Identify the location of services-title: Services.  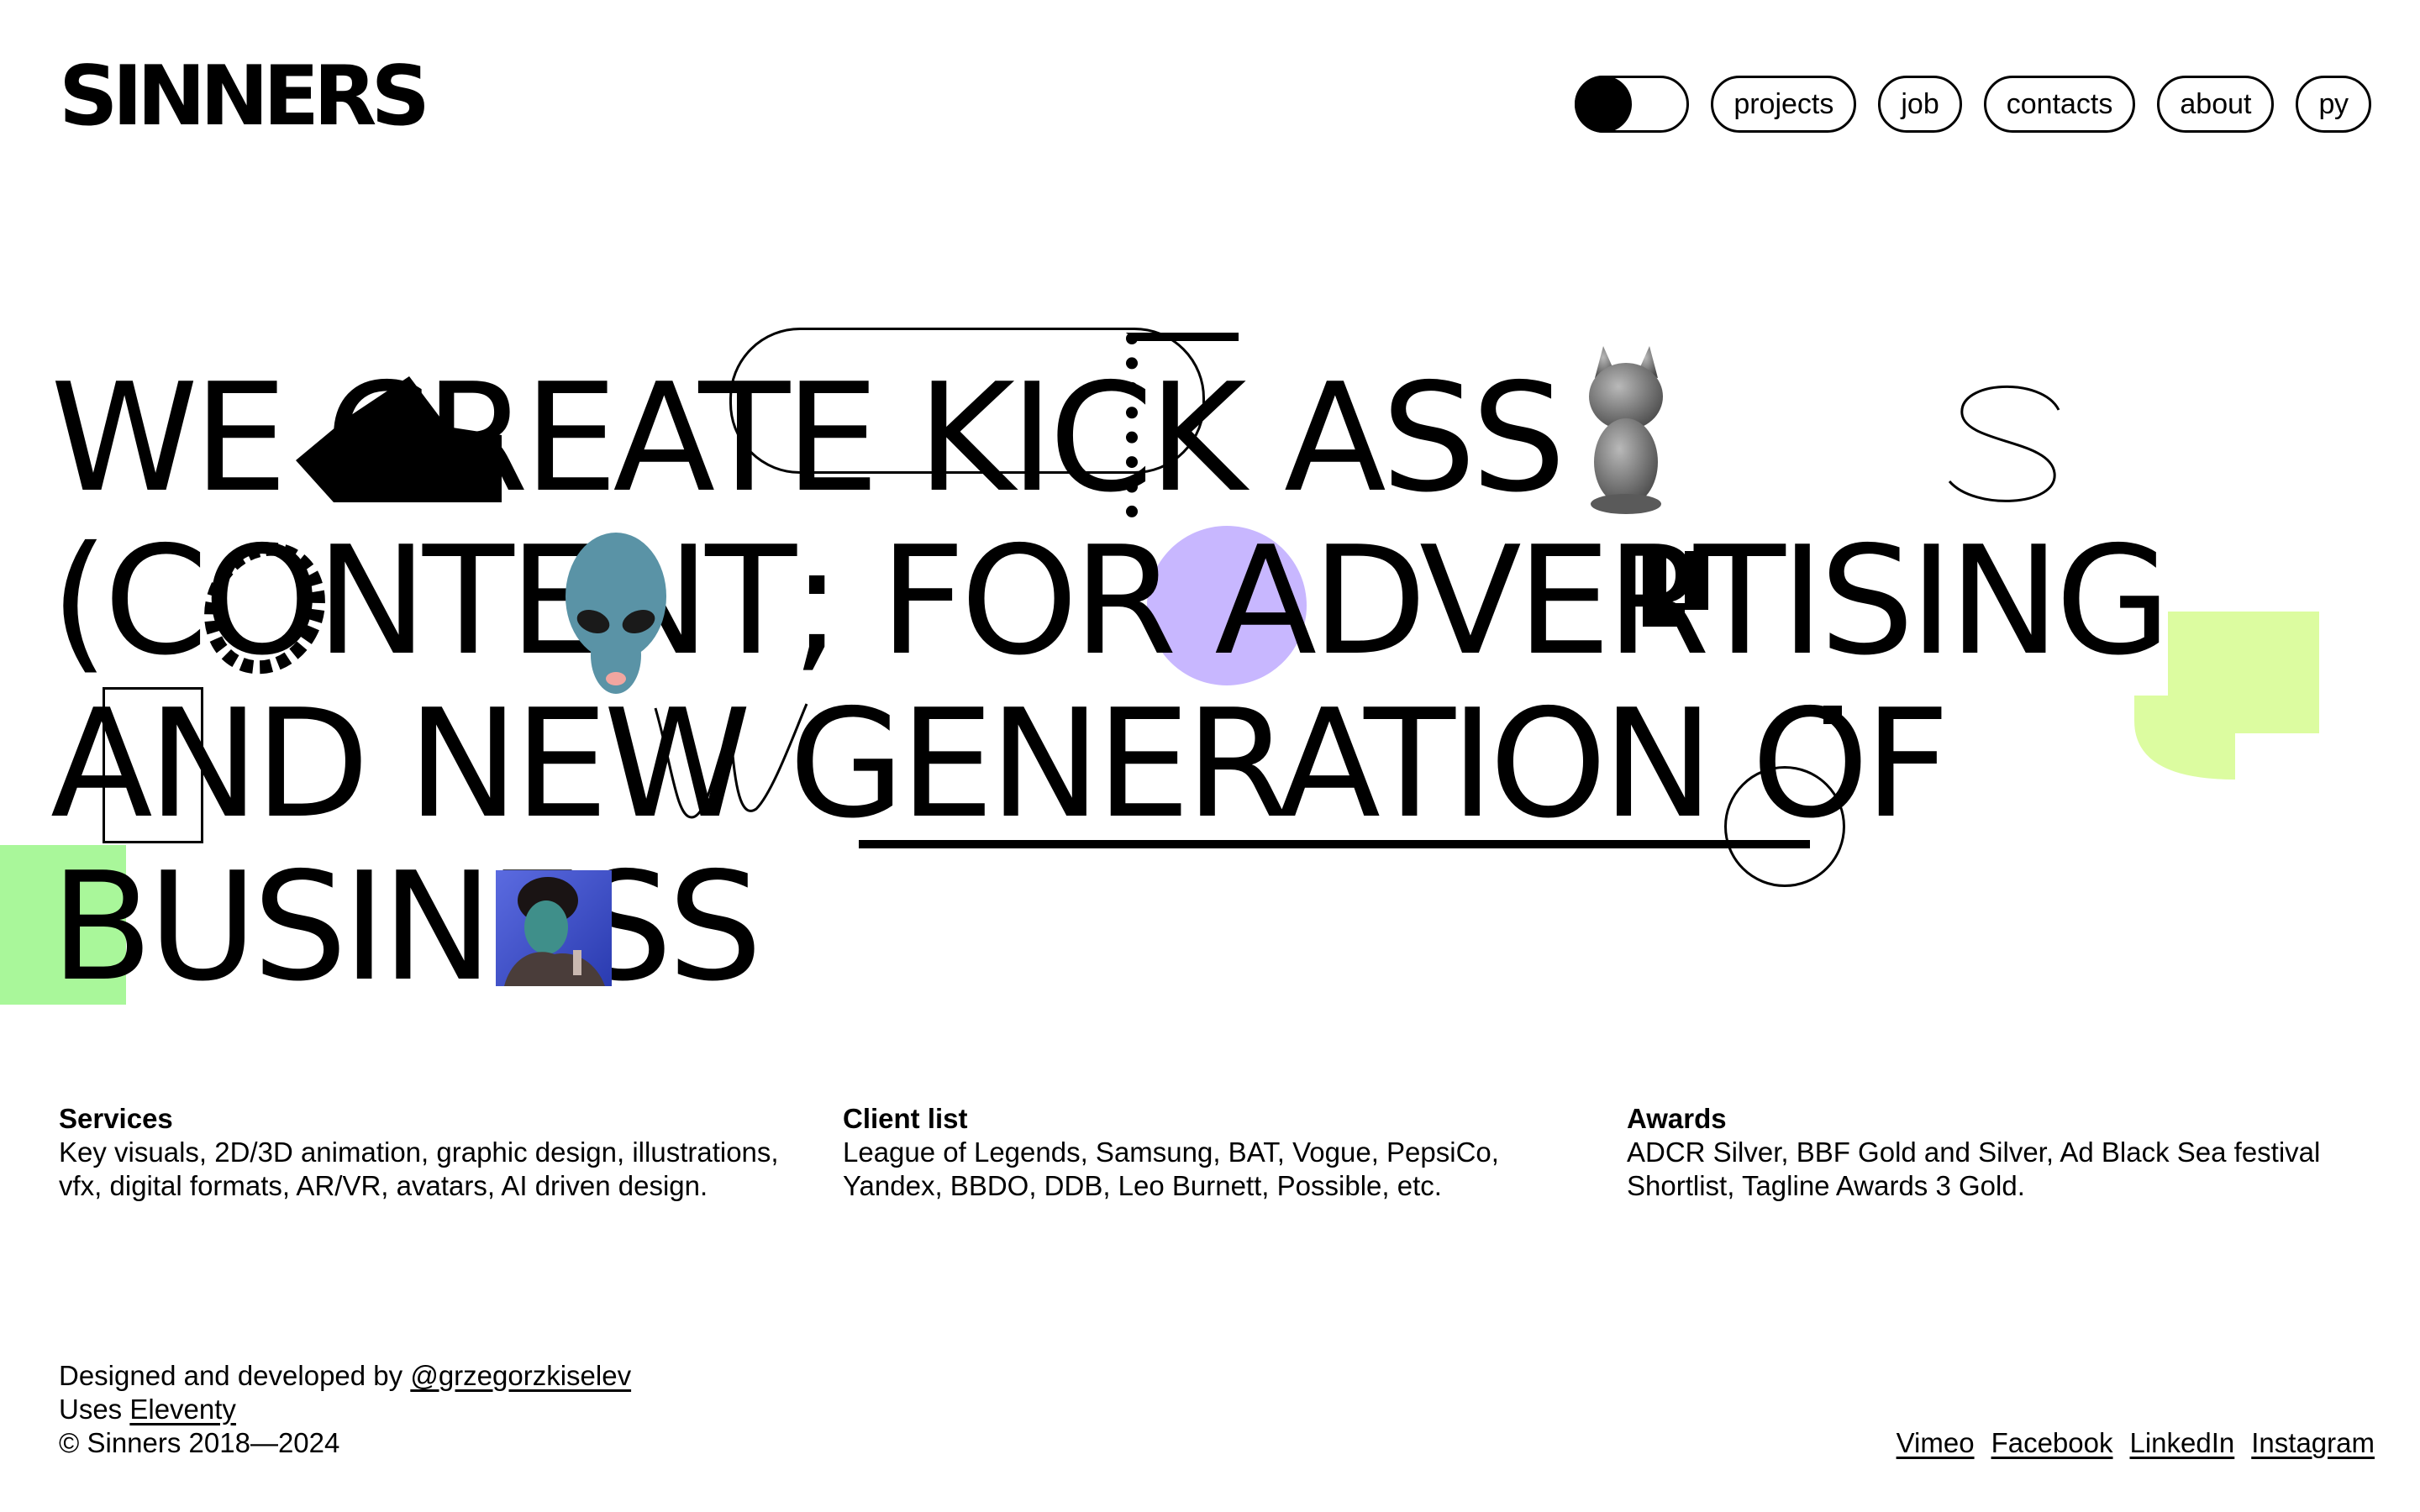
(116, 1118).